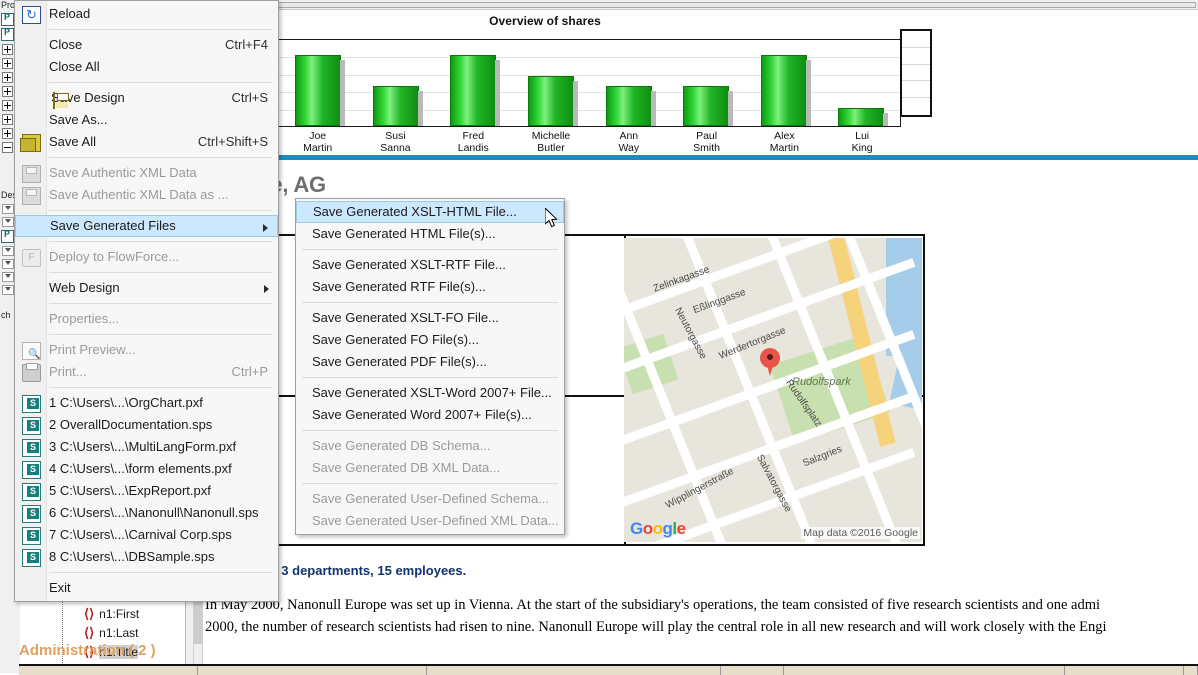 Image resolution: width=1198 pixels, height=675 pixels. Describe the element at coordinates (318, 148) in the screenshot. I see `chart-x-label-line: Martin` at that location.